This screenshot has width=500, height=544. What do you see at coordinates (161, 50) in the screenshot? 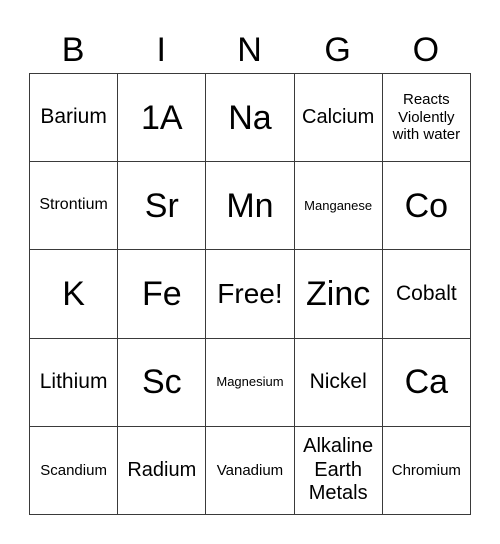
I see `header-letter-i: I` at bounding box center [161, 50].